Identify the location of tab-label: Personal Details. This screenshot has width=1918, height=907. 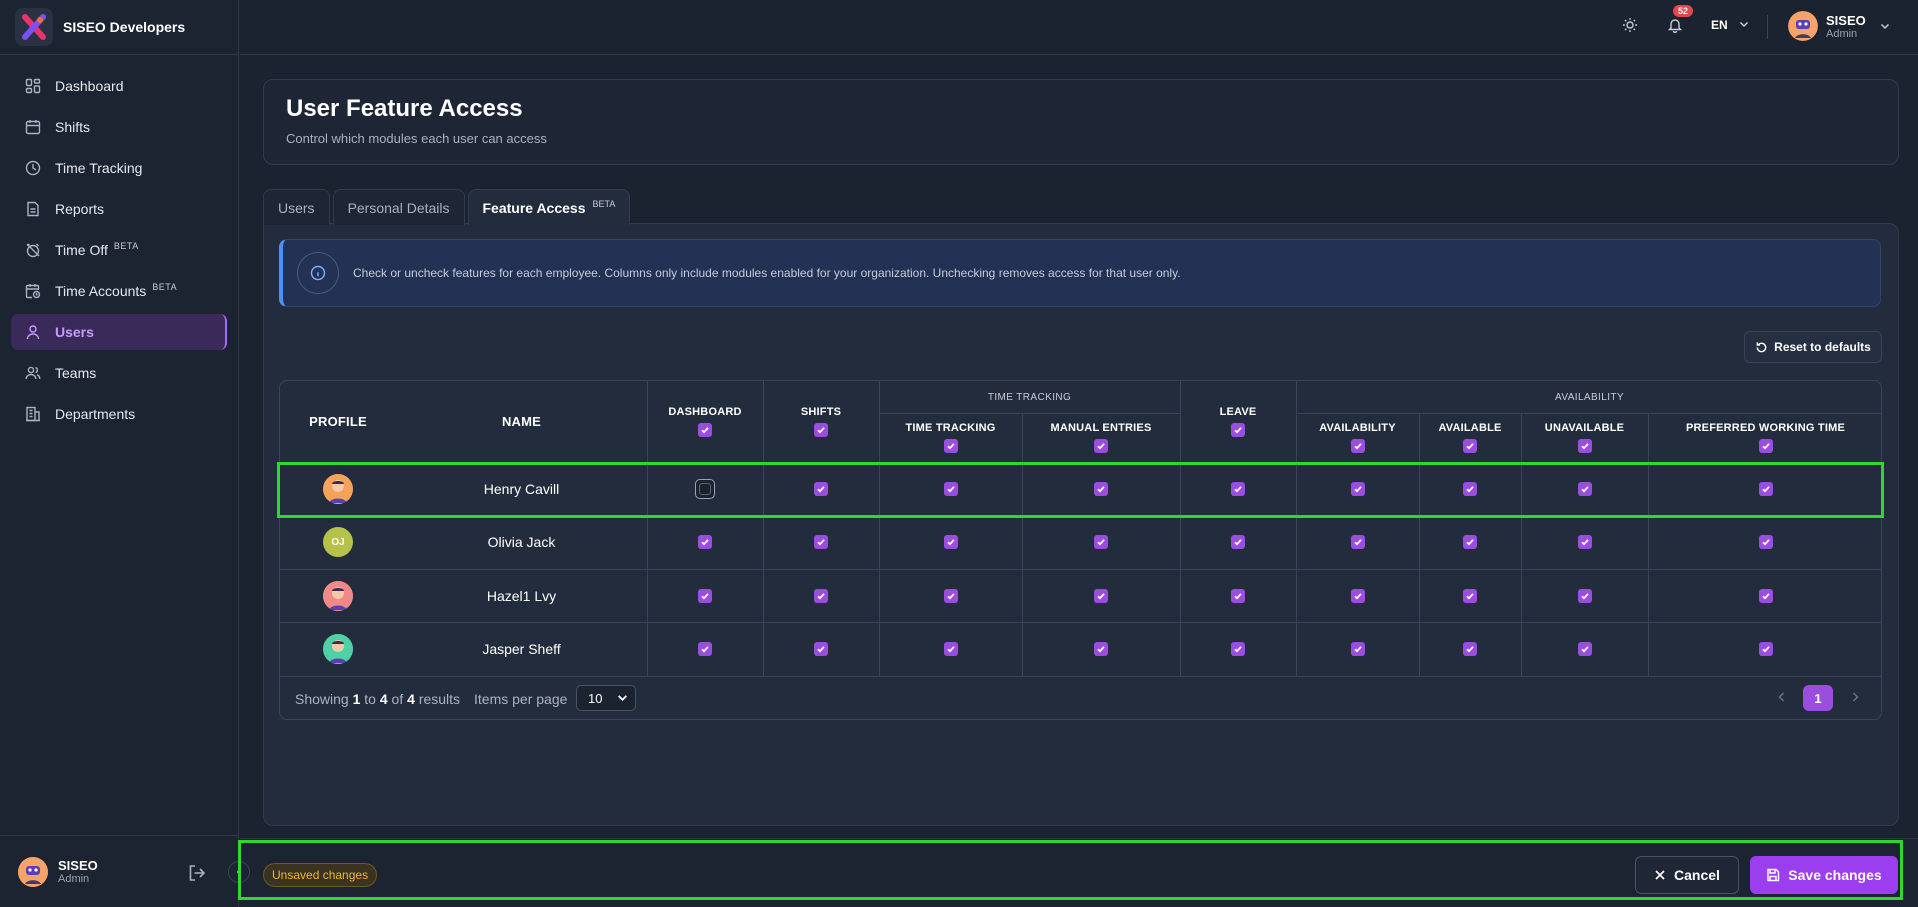
(398, 207).